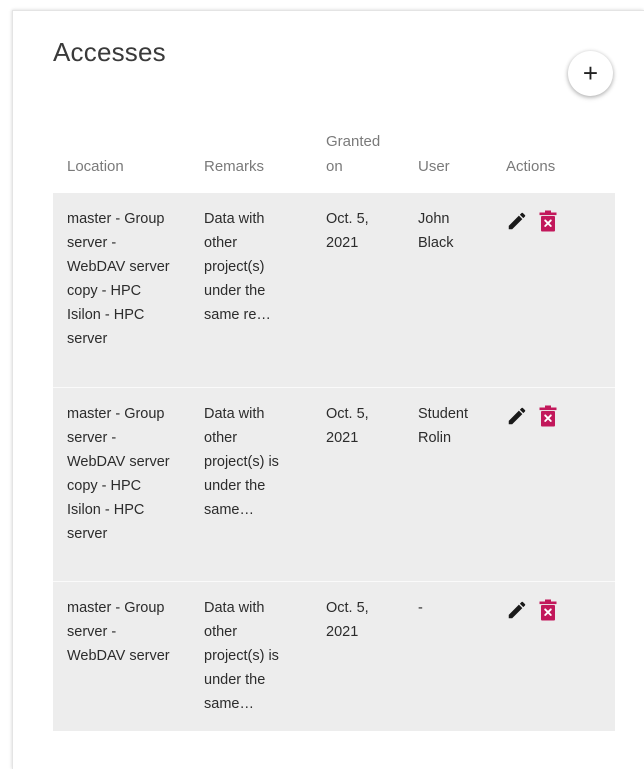 This screenshot has height=769, width=644. I want to click on header-actions: Actions, so click(531, 166).